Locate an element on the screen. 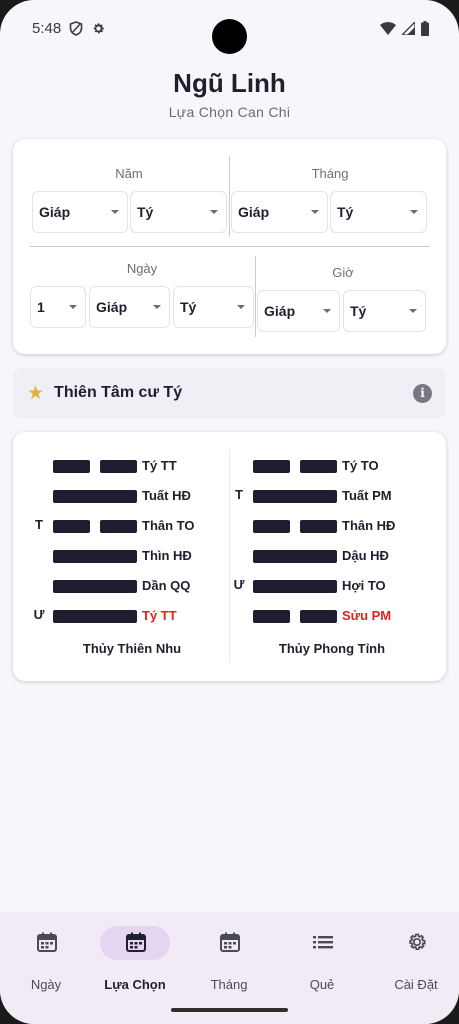 This screenshot has height=1024, width=459. nav-label: Quẻ is located at coordinates (322, 984).